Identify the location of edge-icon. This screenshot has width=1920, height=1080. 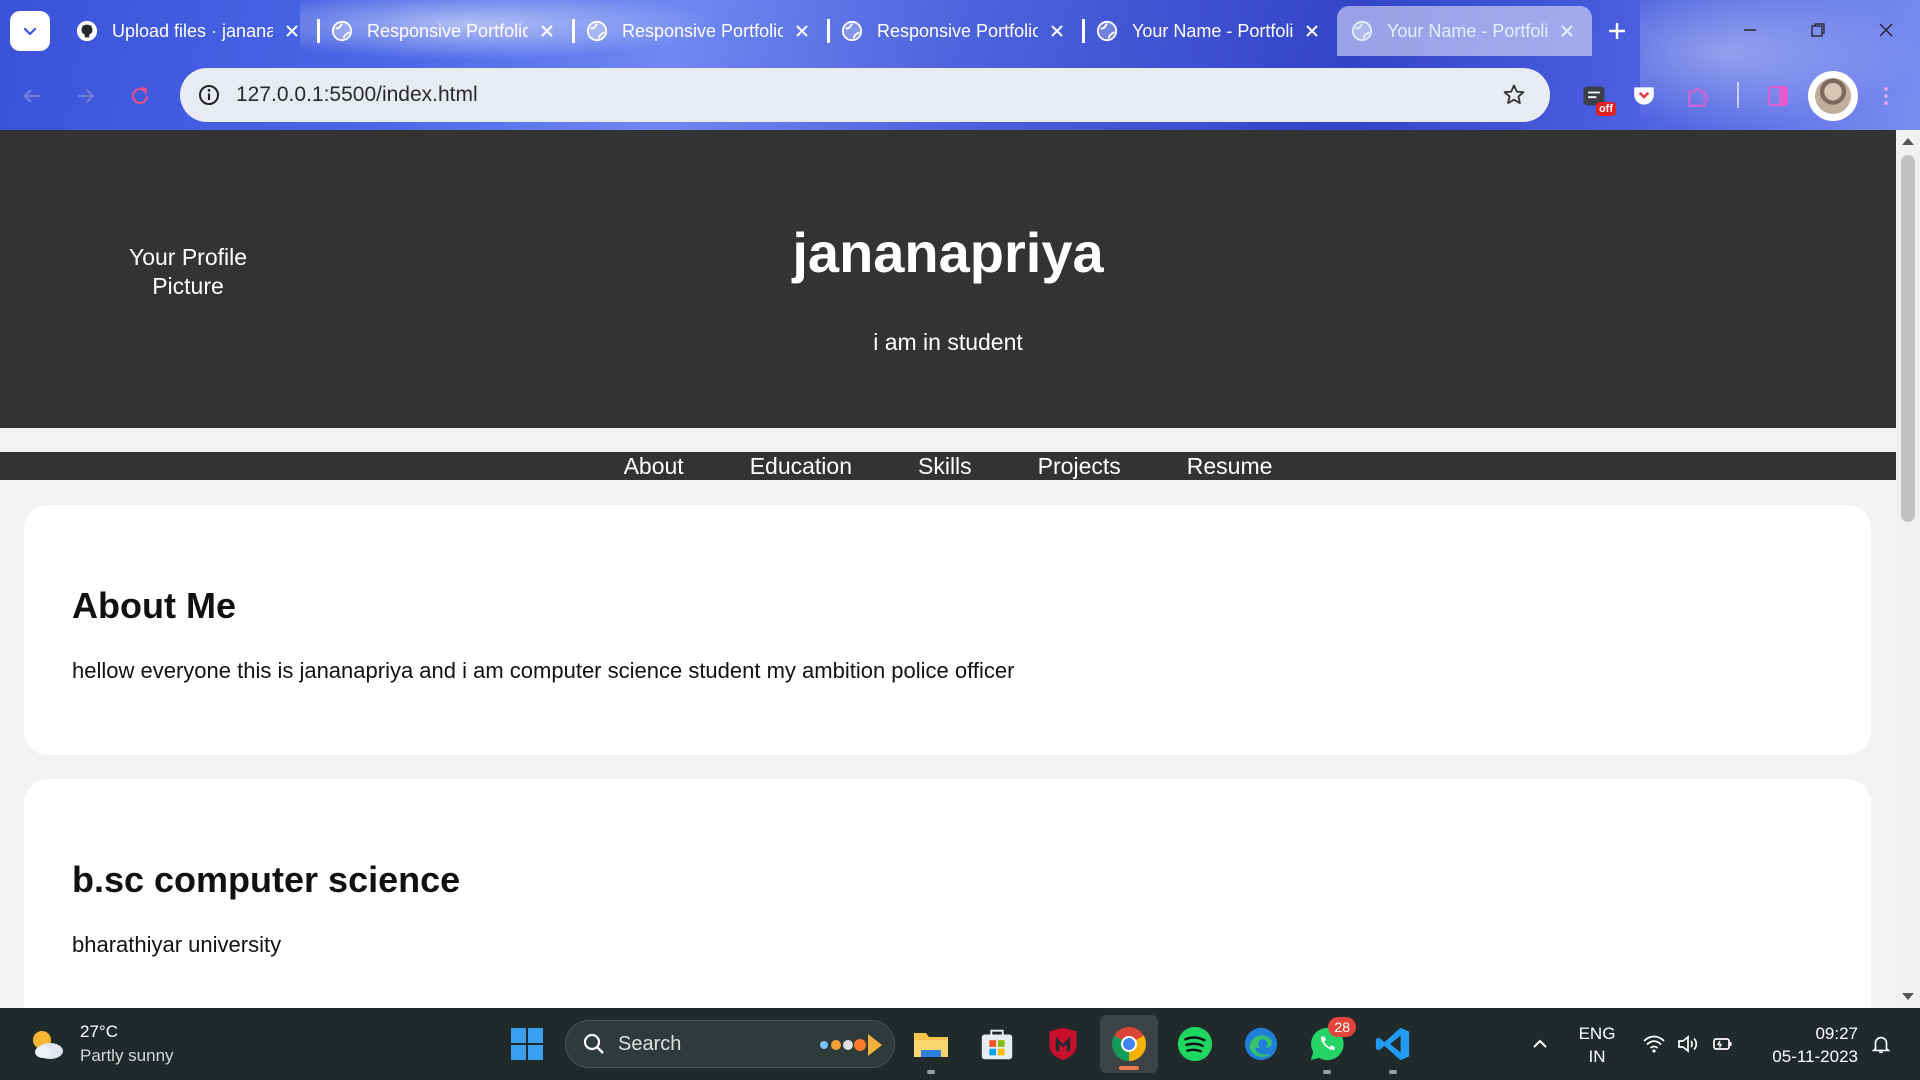
(1261, 1044).